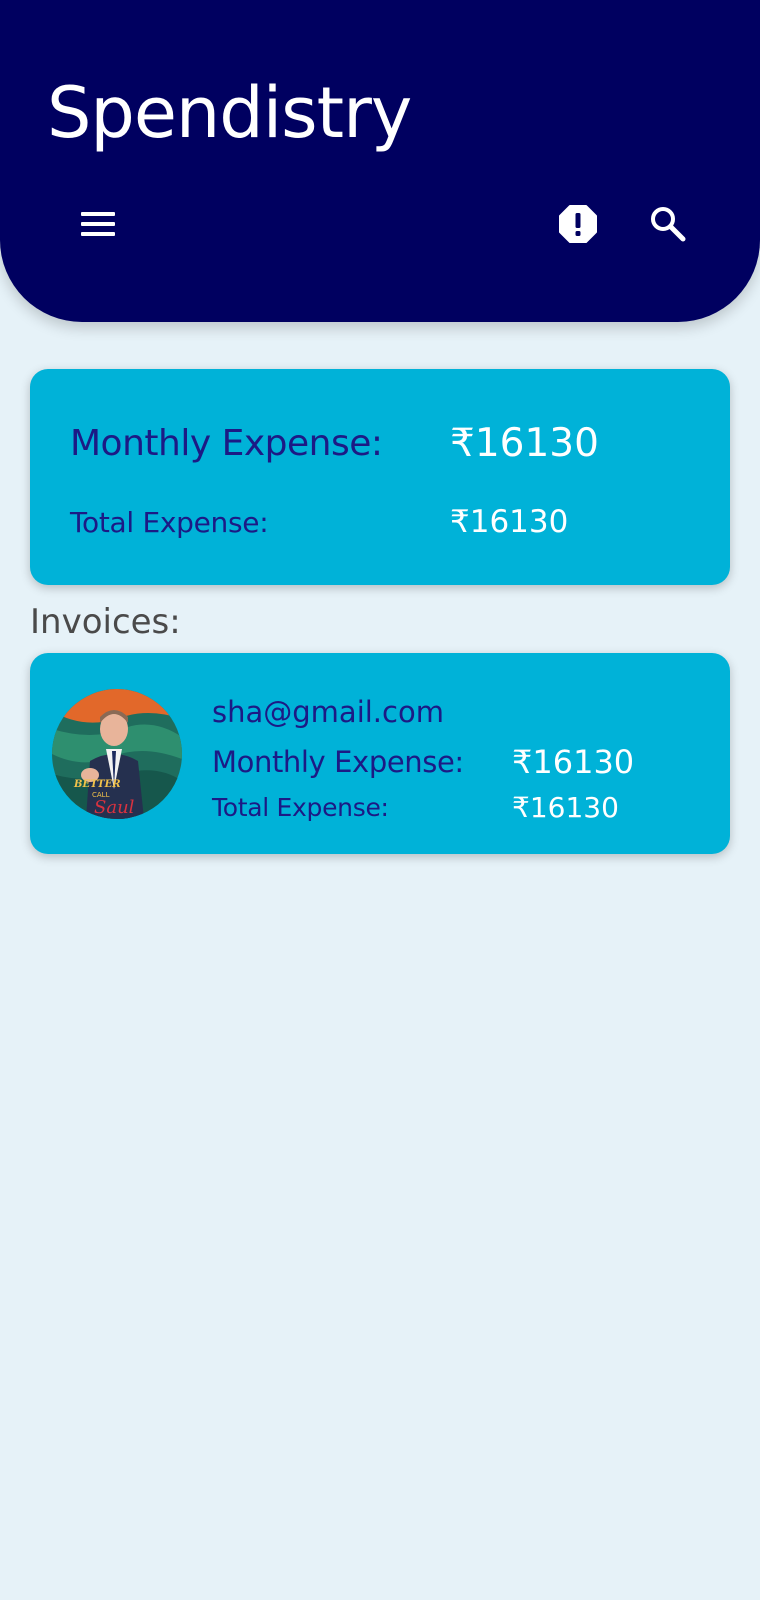 This screenshot has width=760, height=1600. Describe the element at coordinates (509, 522) in the screenshot. I see `total-expense-value: ₹16130` at that location.